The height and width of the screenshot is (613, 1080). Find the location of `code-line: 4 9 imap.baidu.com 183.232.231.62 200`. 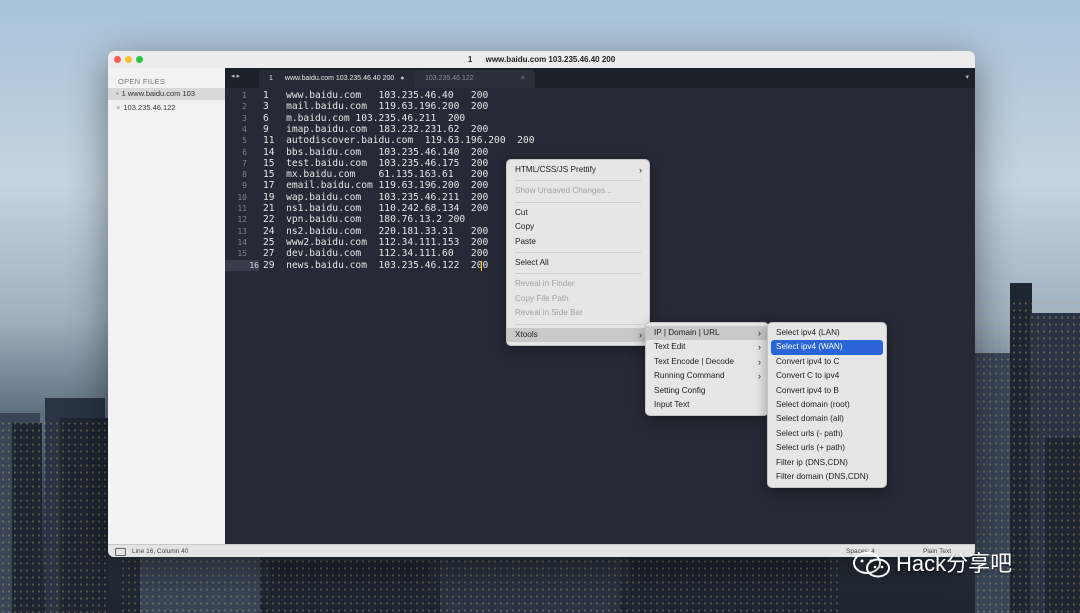

code-line: 4 9 imap.baidu.com 183.232.231.62 200 is located at coordinates (600, 129).